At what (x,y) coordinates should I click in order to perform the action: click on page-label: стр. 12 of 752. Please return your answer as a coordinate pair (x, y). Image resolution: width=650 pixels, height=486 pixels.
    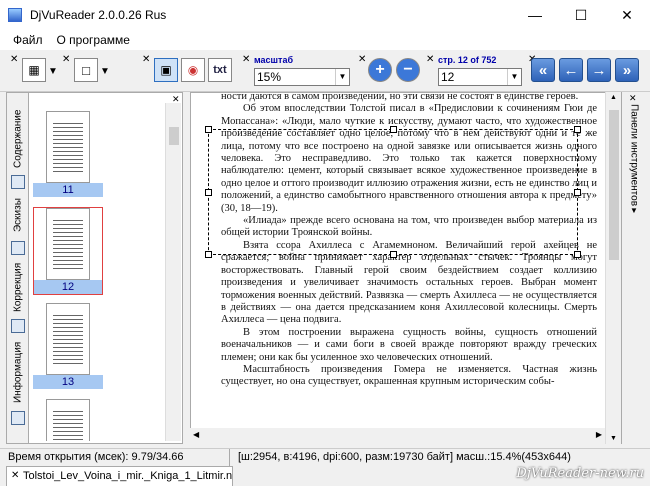
    Looking at the image, I should click on (467, 60).